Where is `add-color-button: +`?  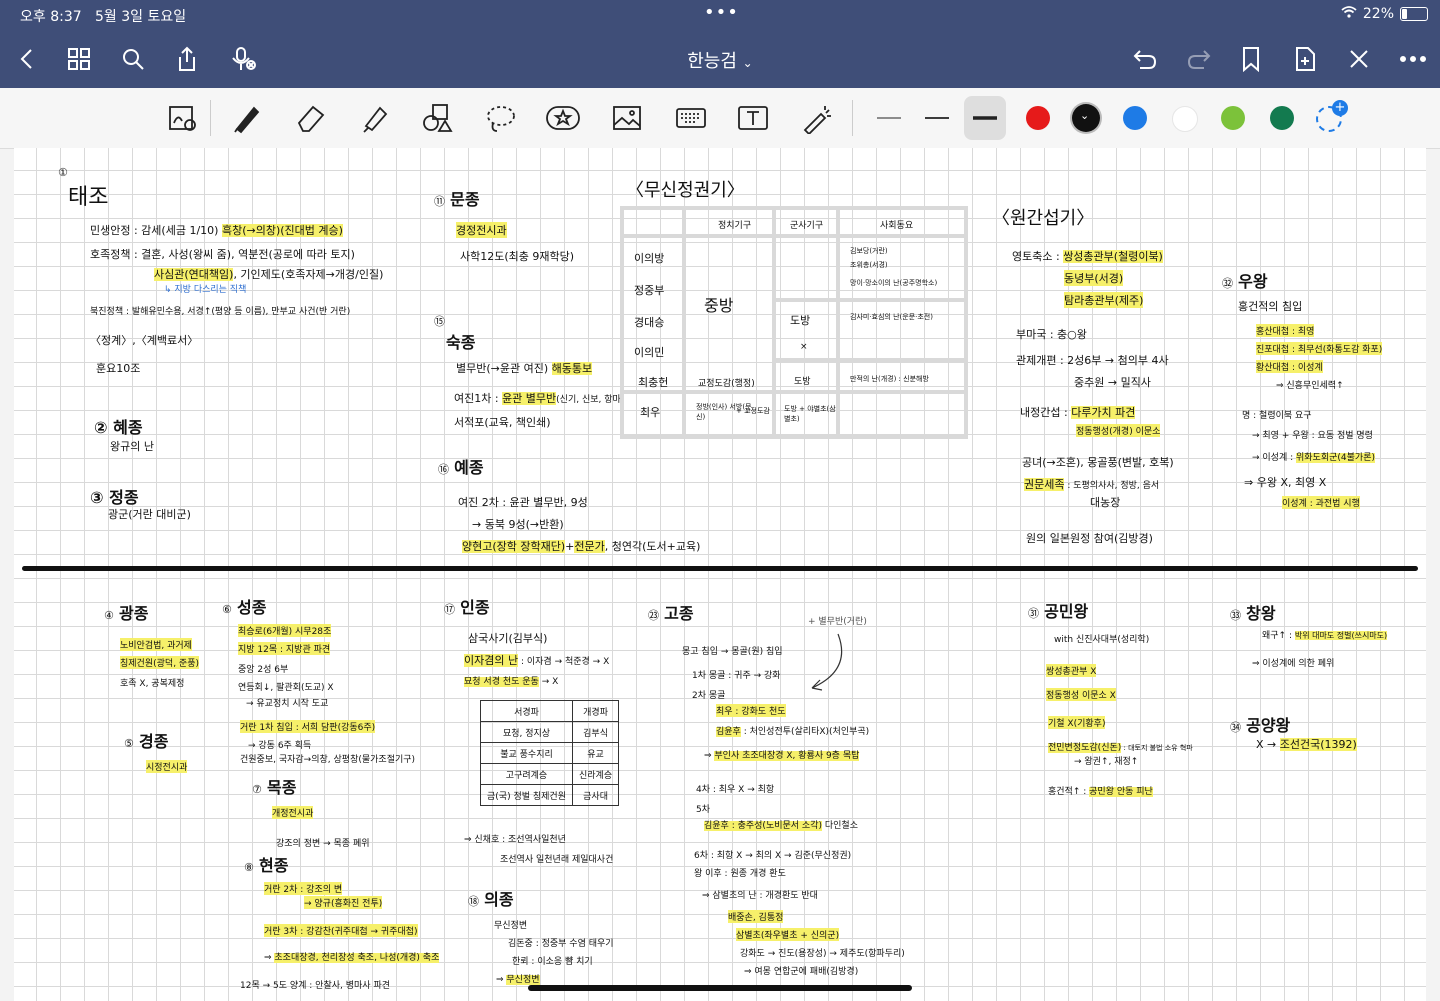
add-color-button: + is located at coordinates (1332, 116).